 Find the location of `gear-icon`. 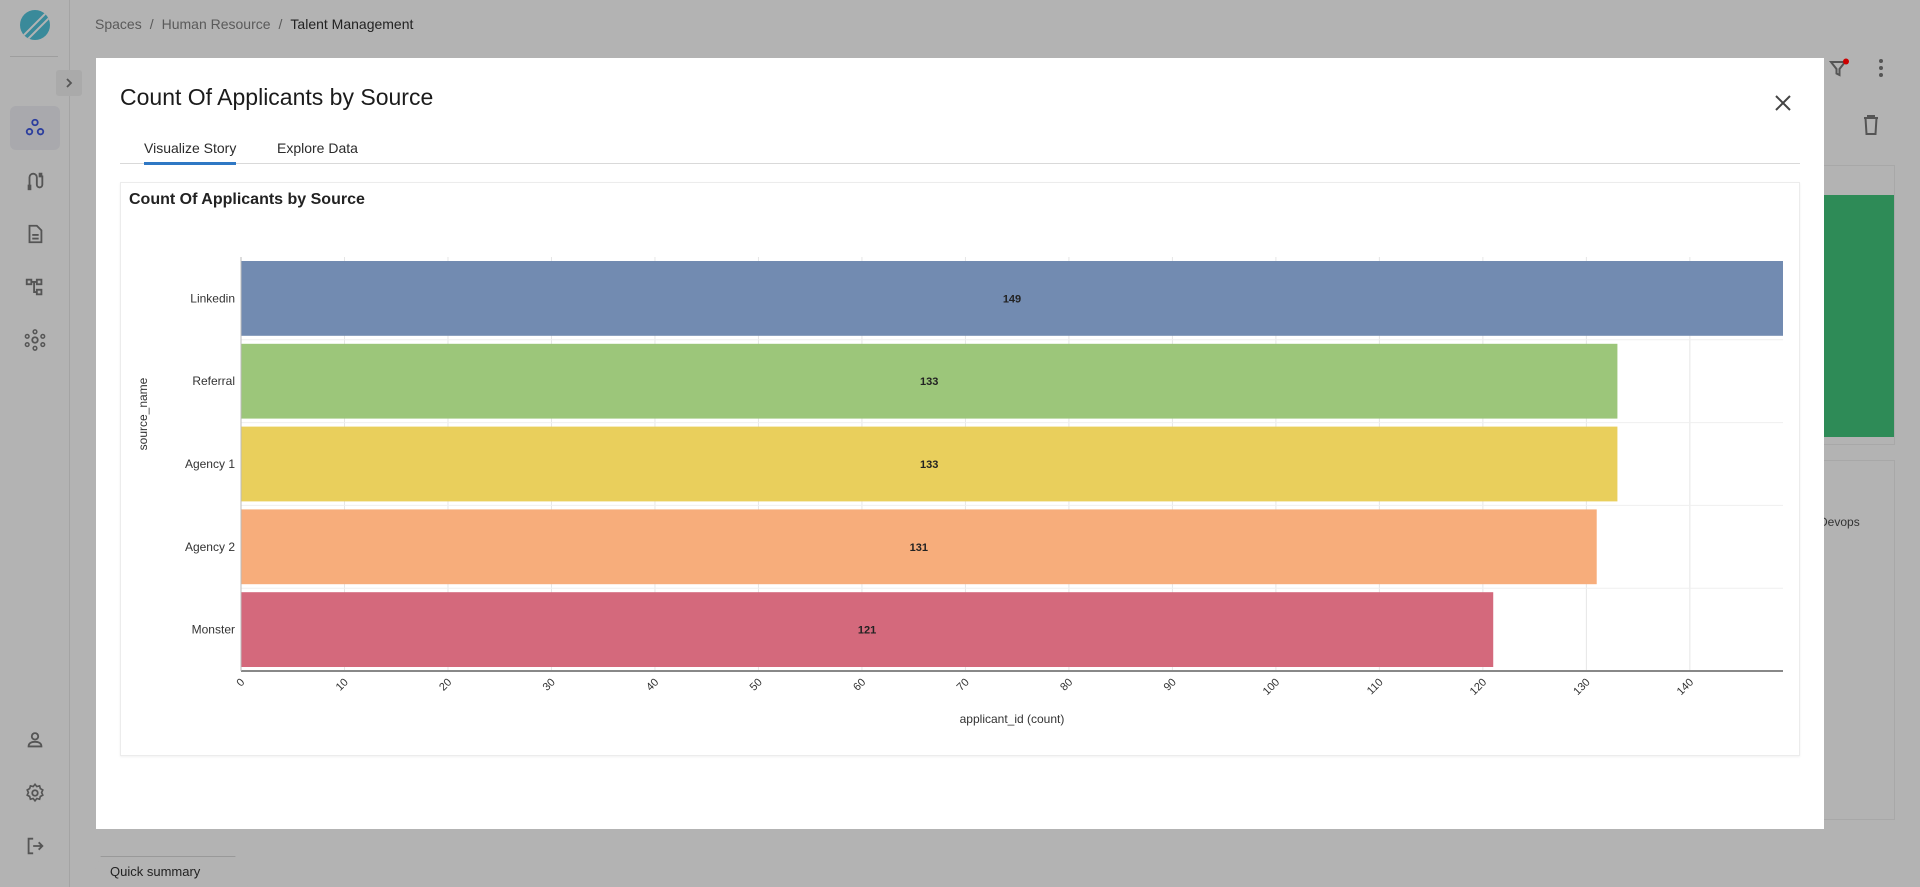

gear-icon is located at coordinates (35, 792).